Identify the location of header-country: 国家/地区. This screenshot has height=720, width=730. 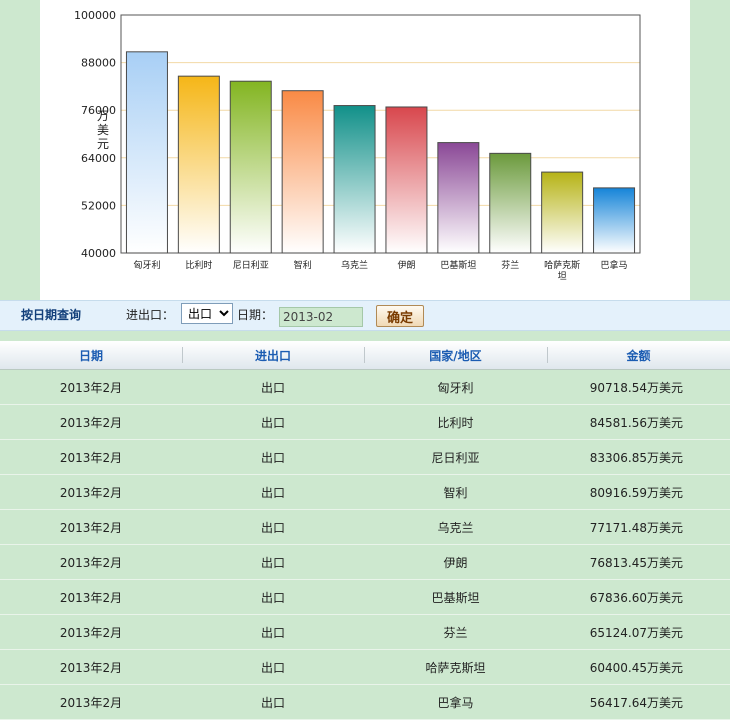
(455, 355).